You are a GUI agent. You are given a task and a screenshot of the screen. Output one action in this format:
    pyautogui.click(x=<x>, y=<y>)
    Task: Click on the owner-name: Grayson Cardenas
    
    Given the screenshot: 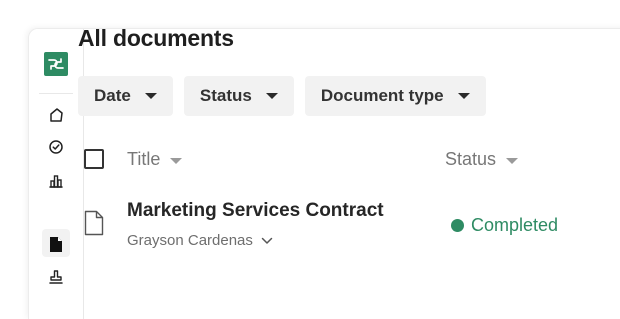 What is the action you would take?
    pyautogui.click(x=190, y=240)
    